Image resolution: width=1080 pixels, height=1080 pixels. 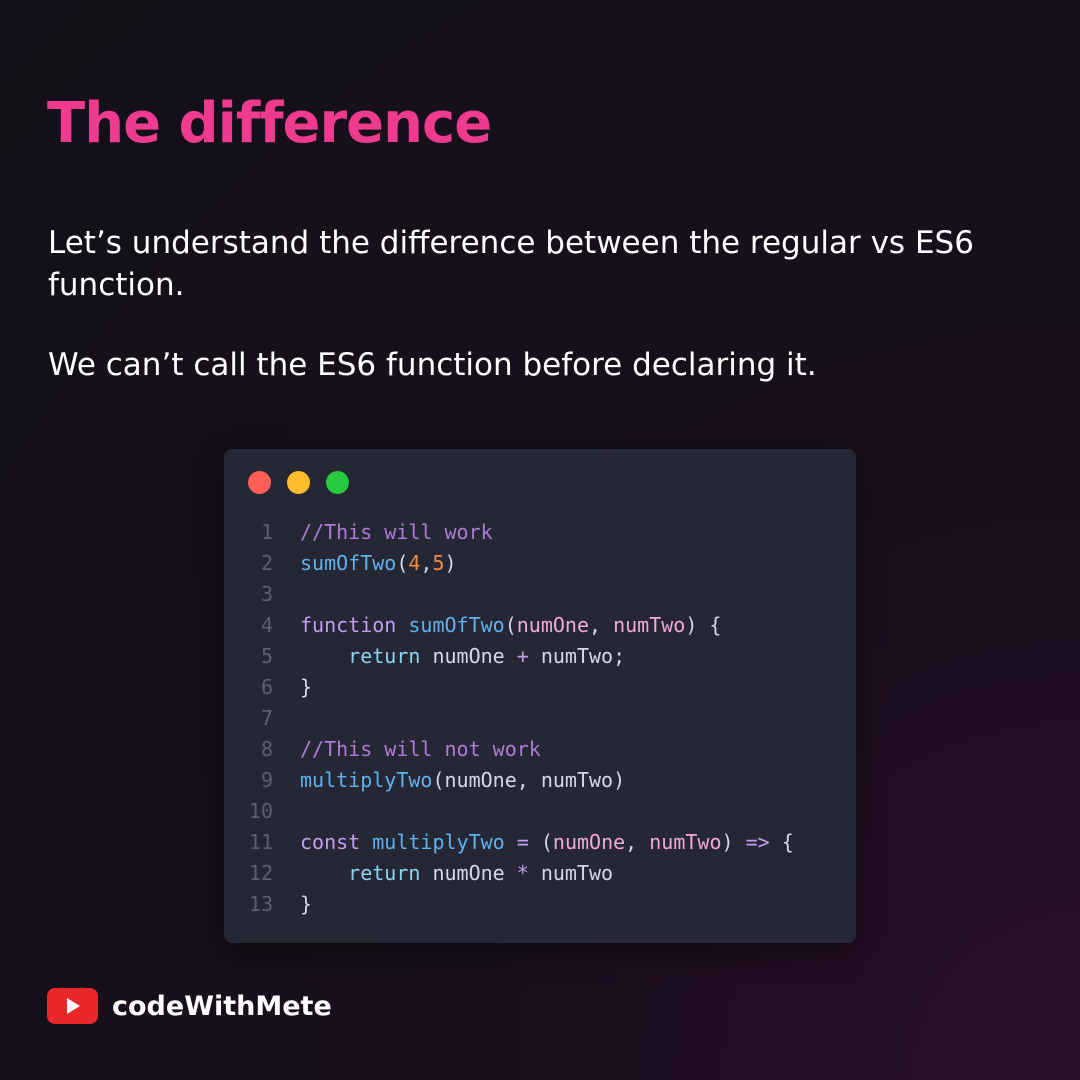 I want to click on code-line: 13}, so click(x=520, y=904).